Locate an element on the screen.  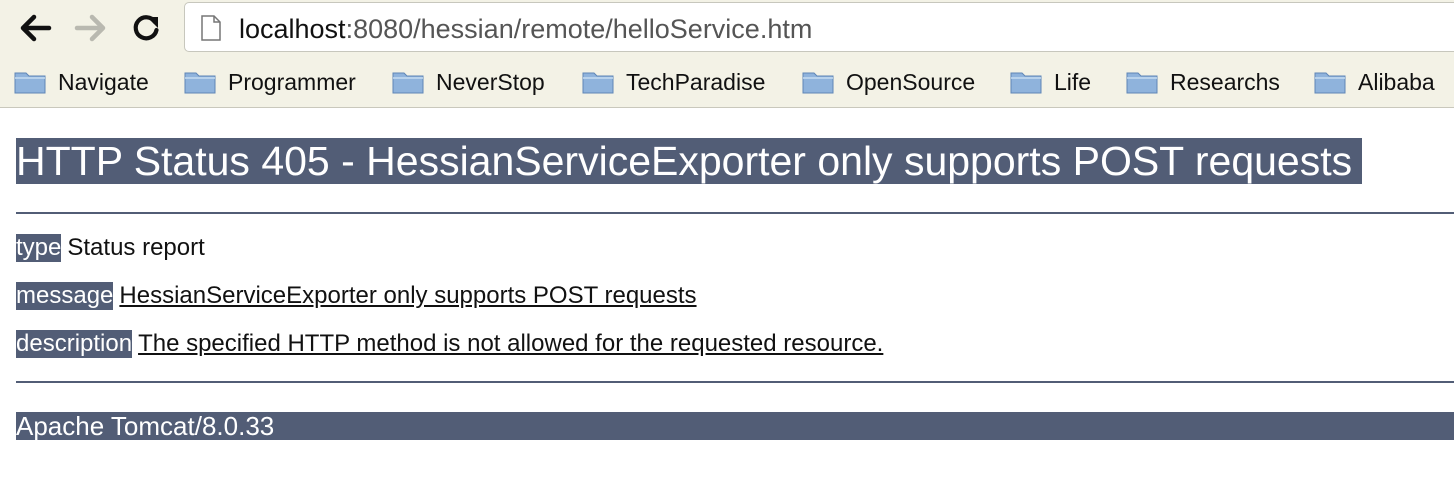
bookmark-label: Researchs is located at coordinates (1225, 81).